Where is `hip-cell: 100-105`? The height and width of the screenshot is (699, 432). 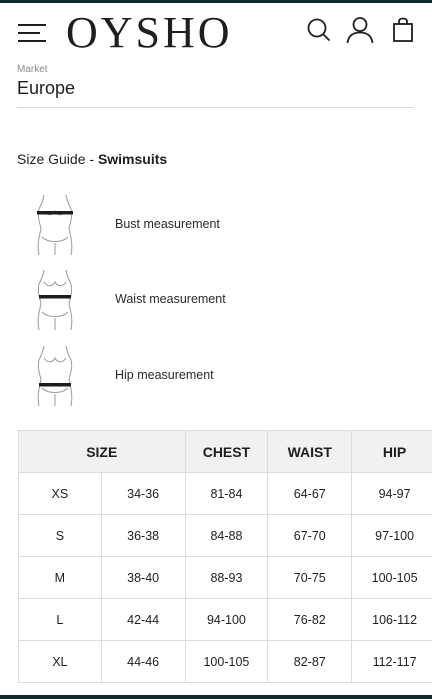
hip-cell: 100-105 is located at coordinates (391, 577).